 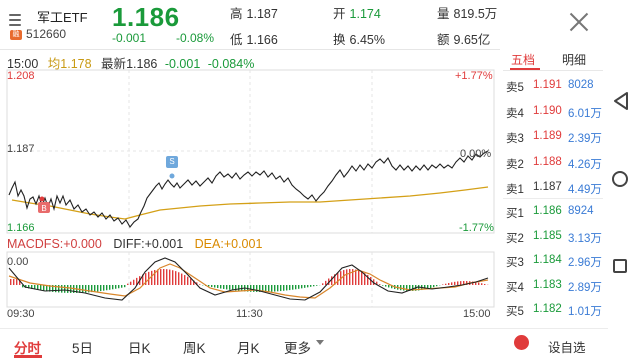 What do you see at coordinates (553, 198) in the screenshot?
I see `orderbook-mid-divider` at bounding box center [553, 198].